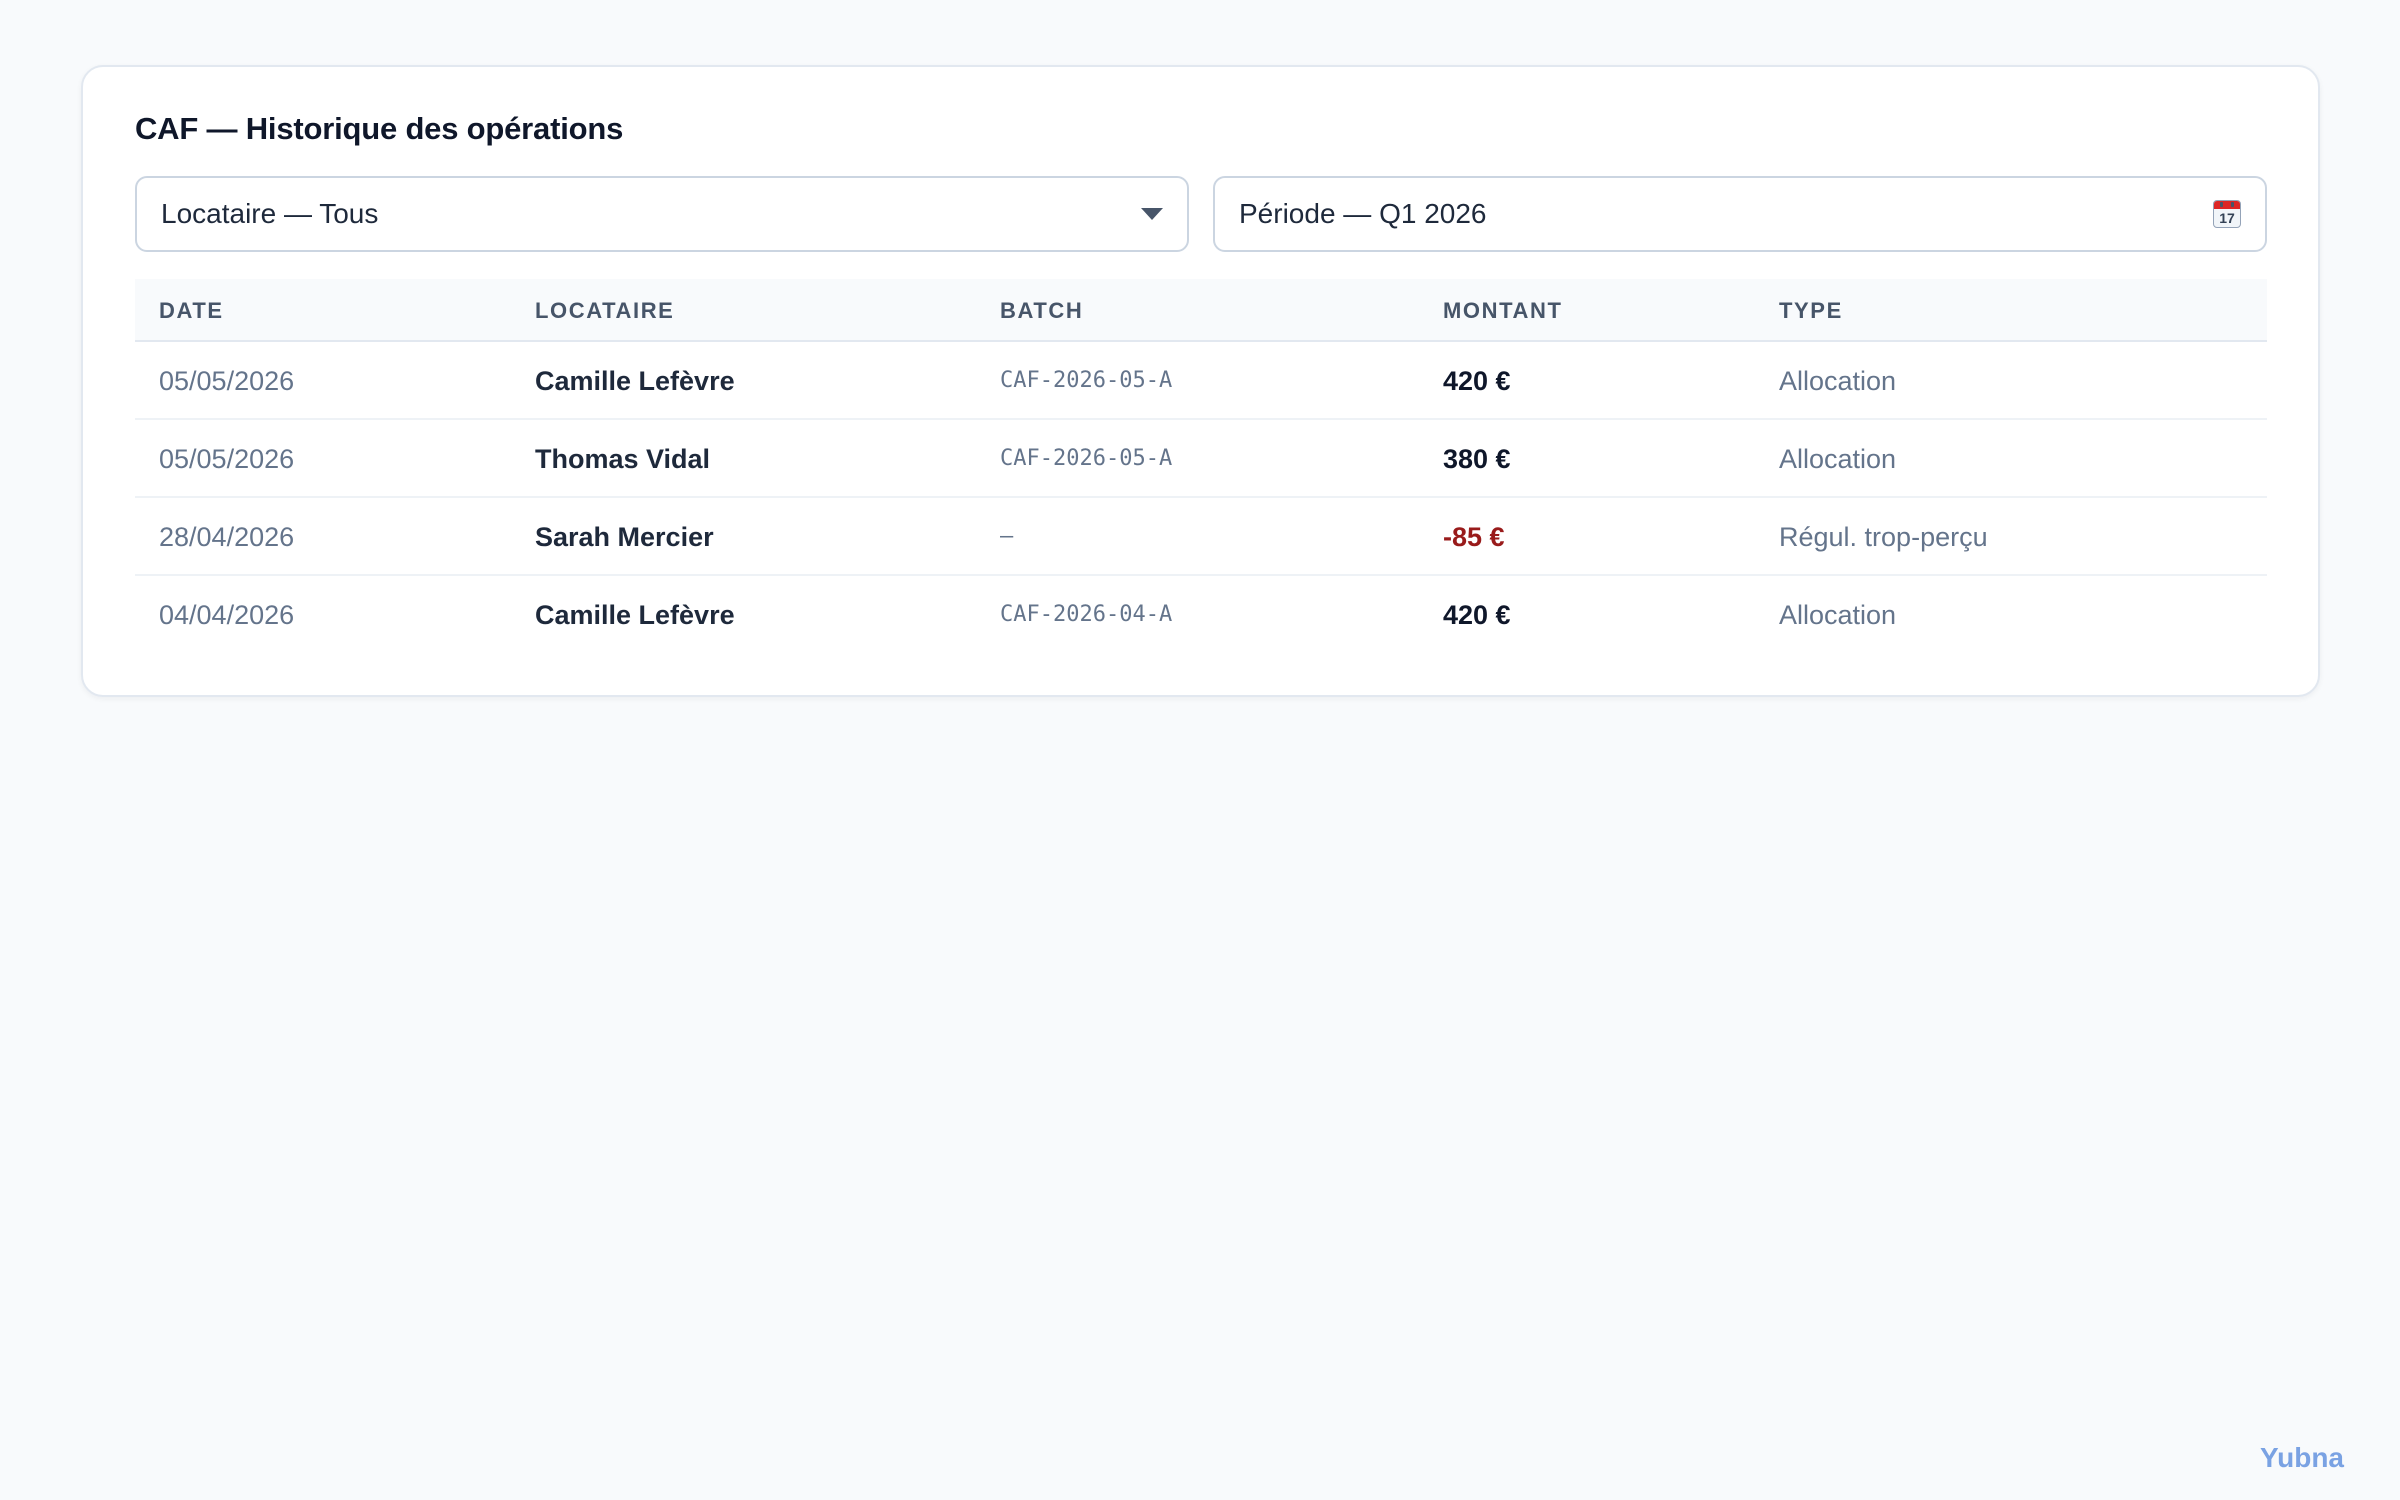  Describe the element at coordinates (624, 537) in the screenshot. I see `cell-tenant: Sarah Mercier` at that location.